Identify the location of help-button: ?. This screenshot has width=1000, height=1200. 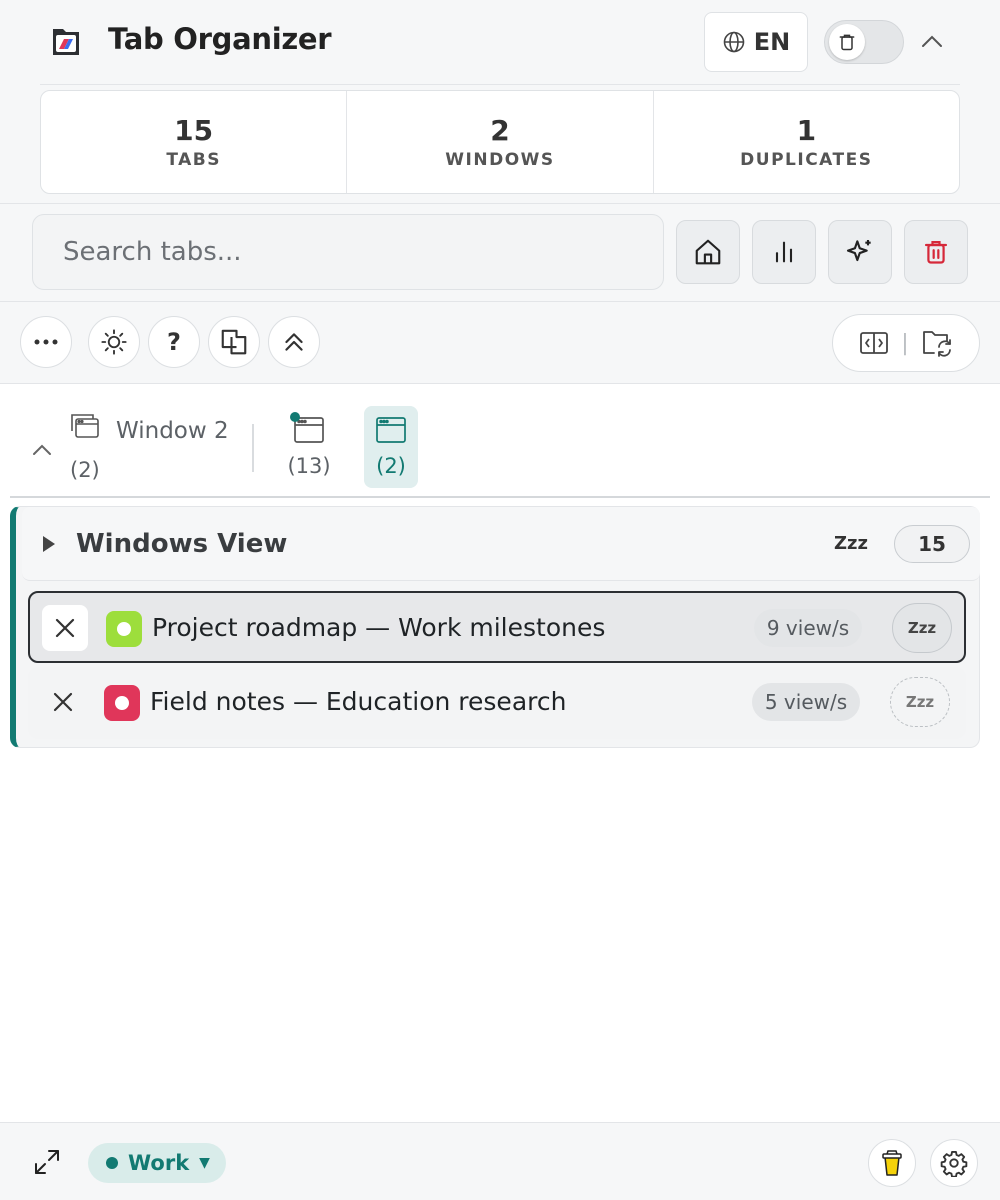
(174, 342).